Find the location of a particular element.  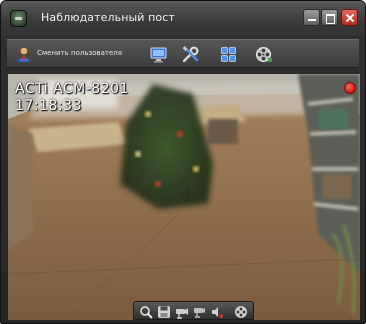

minimize-button is located at coordinates (311, 17).